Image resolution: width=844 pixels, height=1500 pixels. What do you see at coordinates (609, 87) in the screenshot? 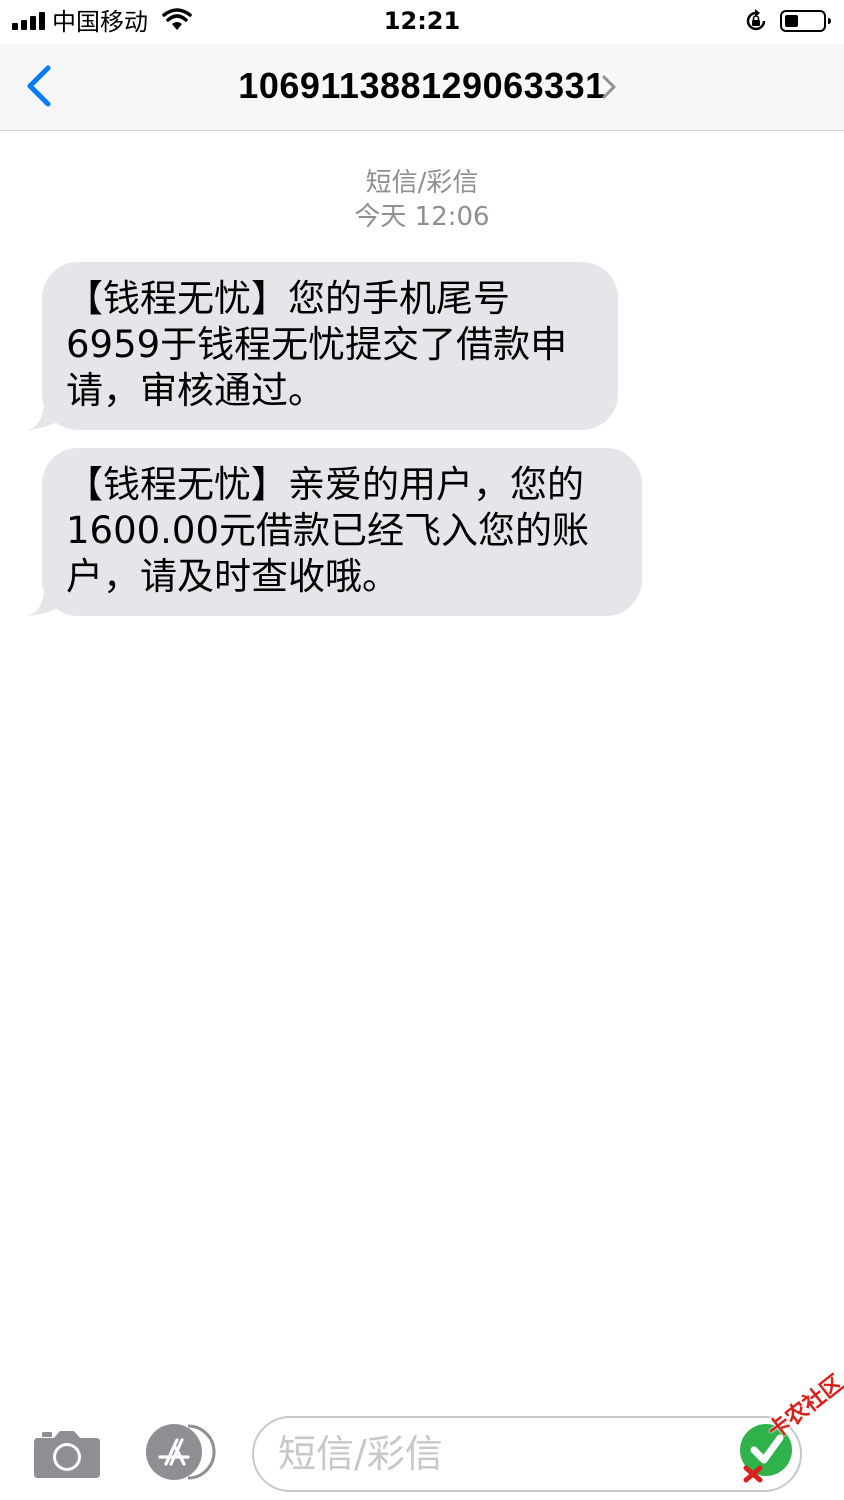
I see `chevron-right-icon` at bounding box center [609, 87].